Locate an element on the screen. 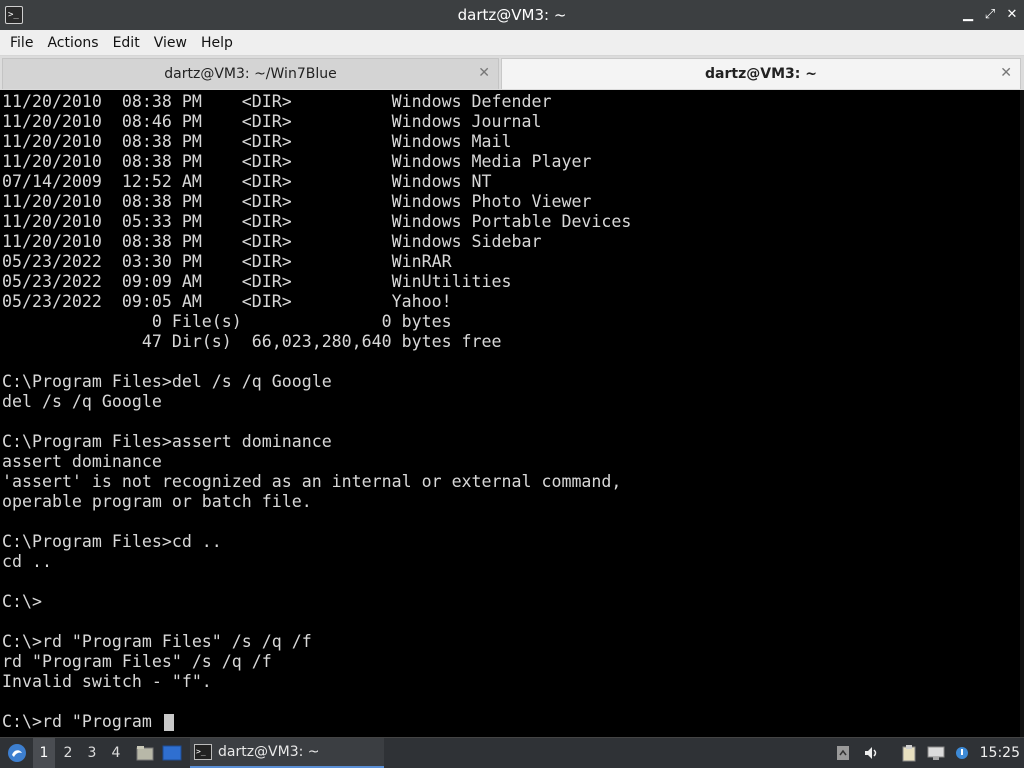  workspace-2: 2 is located at coordinates (68, 753).